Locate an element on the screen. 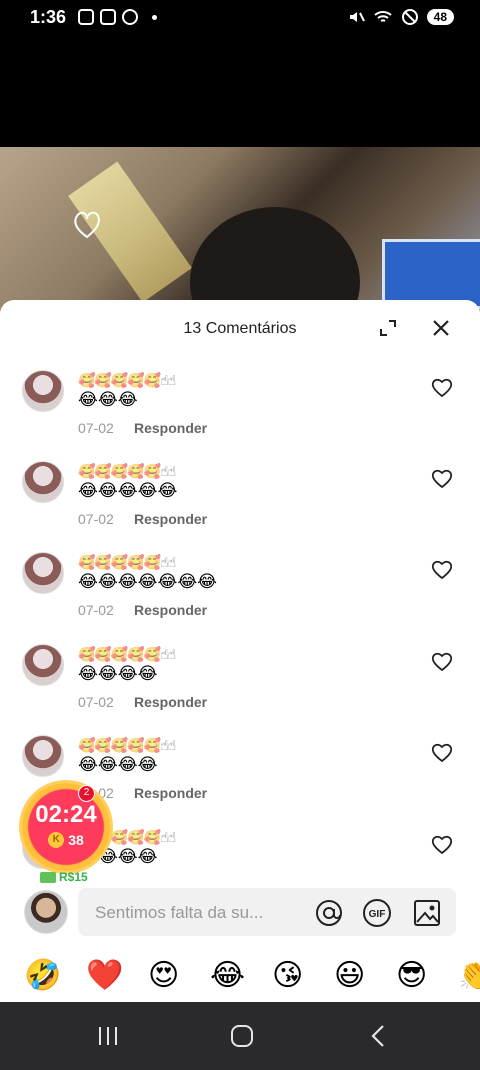 This screenshot has height=1070, width=480. status-bar: 1:36 48 is located at coordinates (240, 17).